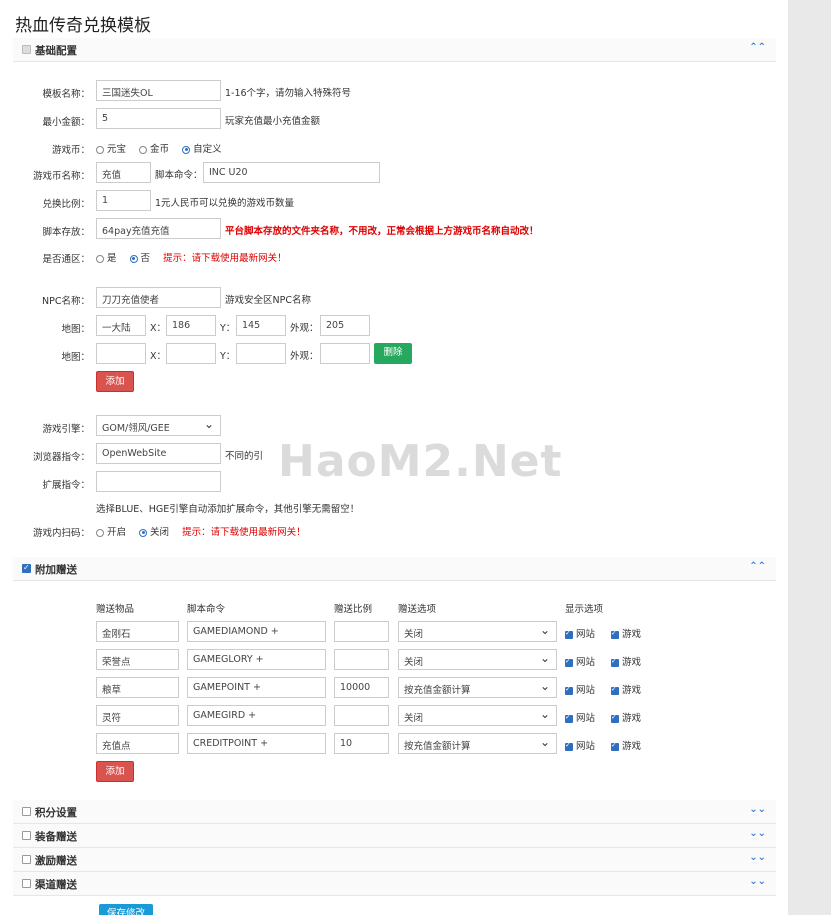 This screenshot has height=915, width=831. I want to click on radio-selected-icon, so click(143, 532).